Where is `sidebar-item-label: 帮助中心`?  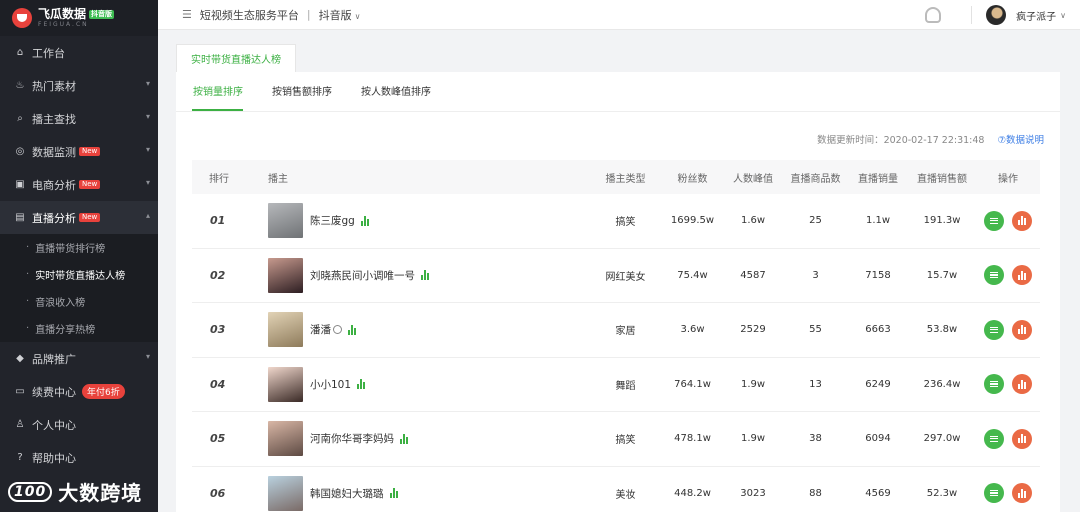
sidebar-item-label: 帮助中心 is located at coordinates (54, 458).